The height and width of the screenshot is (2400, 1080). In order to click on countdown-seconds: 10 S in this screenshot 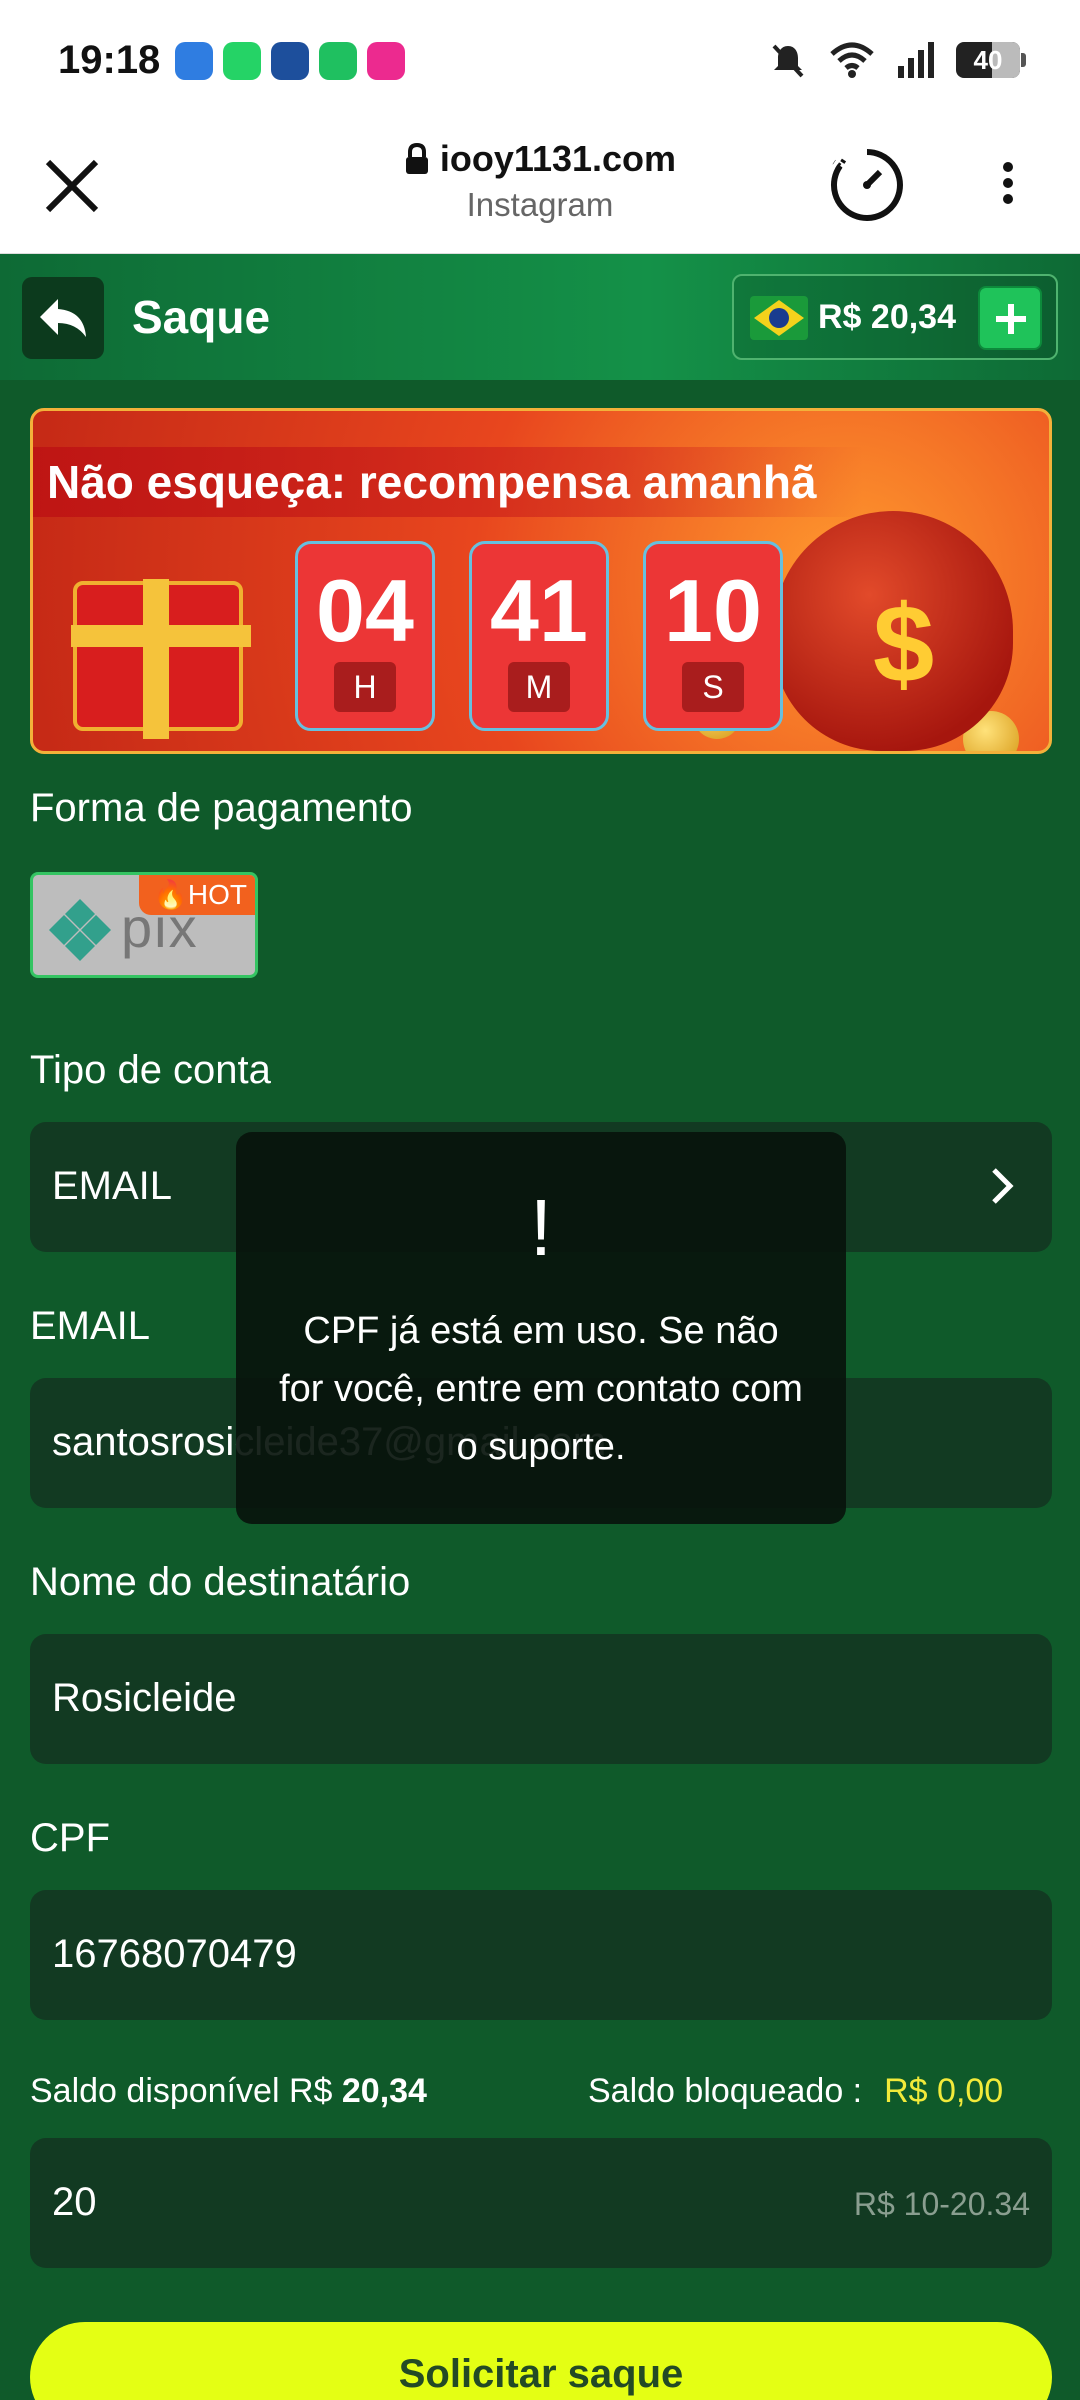, I will do `click(713, 636)`.